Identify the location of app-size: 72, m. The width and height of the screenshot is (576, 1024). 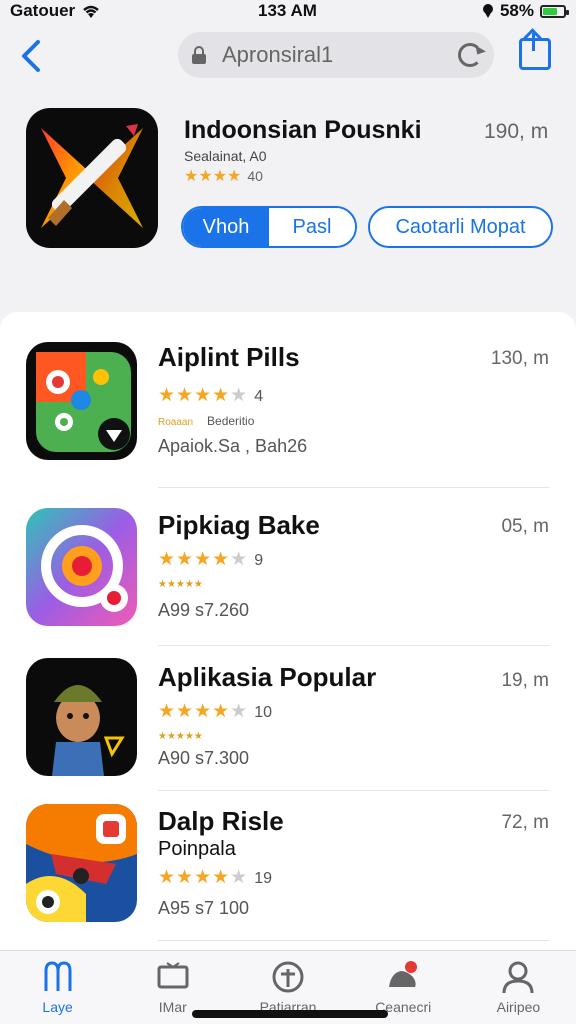
(525, 822).